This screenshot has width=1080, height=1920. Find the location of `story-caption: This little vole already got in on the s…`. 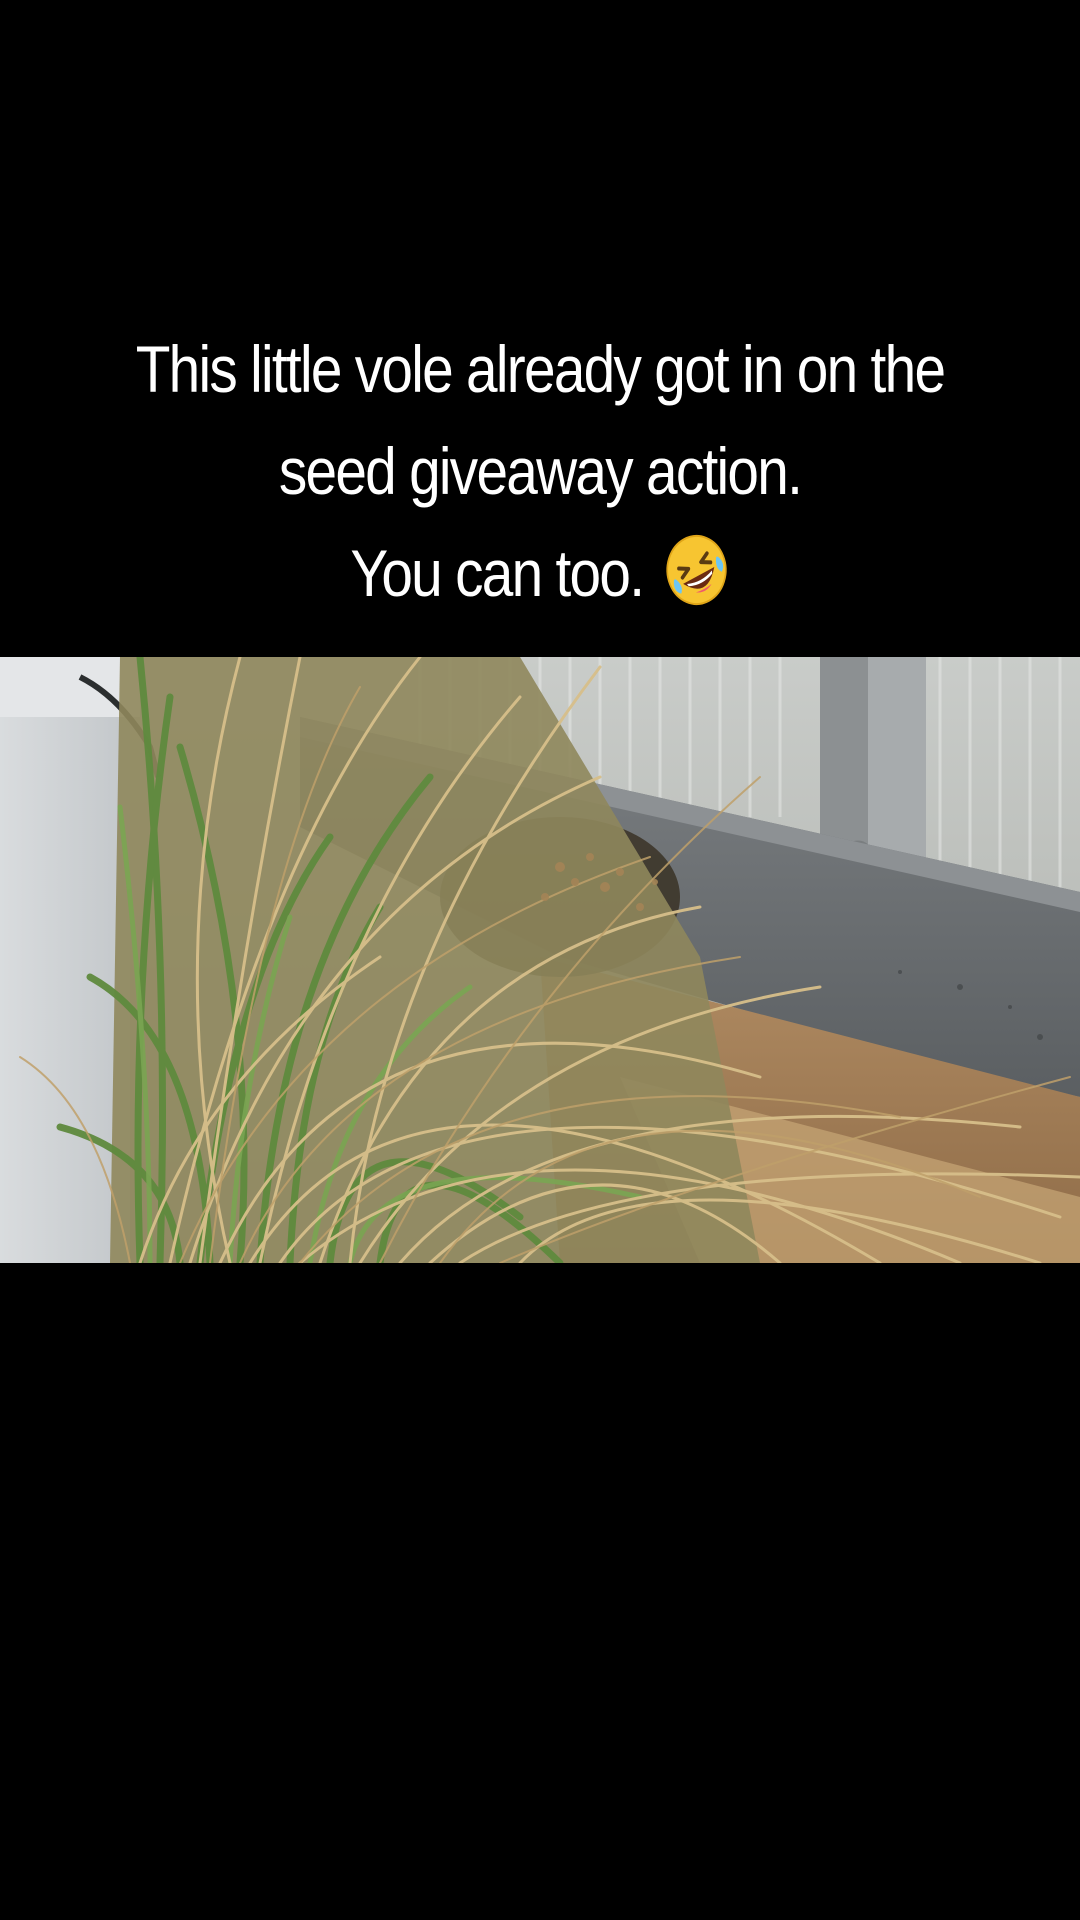

story-caption: This little vole already got in on the s… is located at coordinates (540, 477).